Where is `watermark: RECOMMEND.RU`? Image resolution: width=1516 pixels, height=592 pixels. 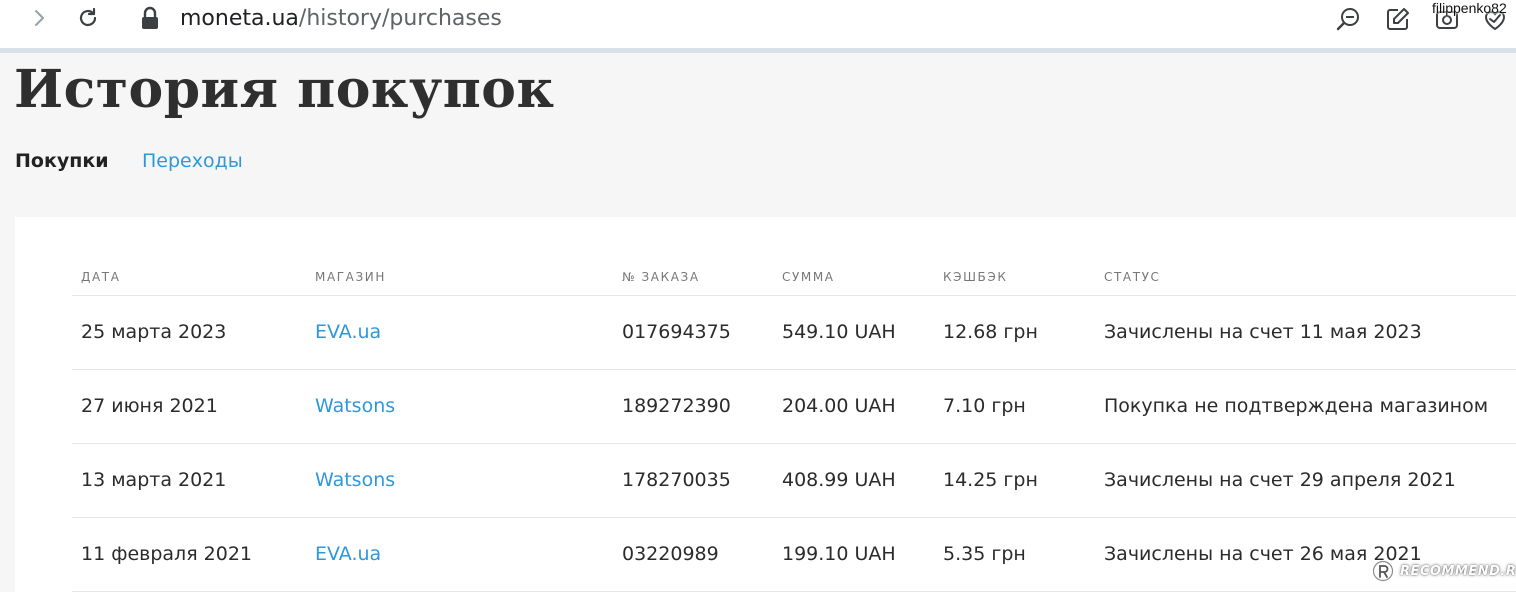 watermark: RECOMMEND.RU is located at coordinates (1444, 571).